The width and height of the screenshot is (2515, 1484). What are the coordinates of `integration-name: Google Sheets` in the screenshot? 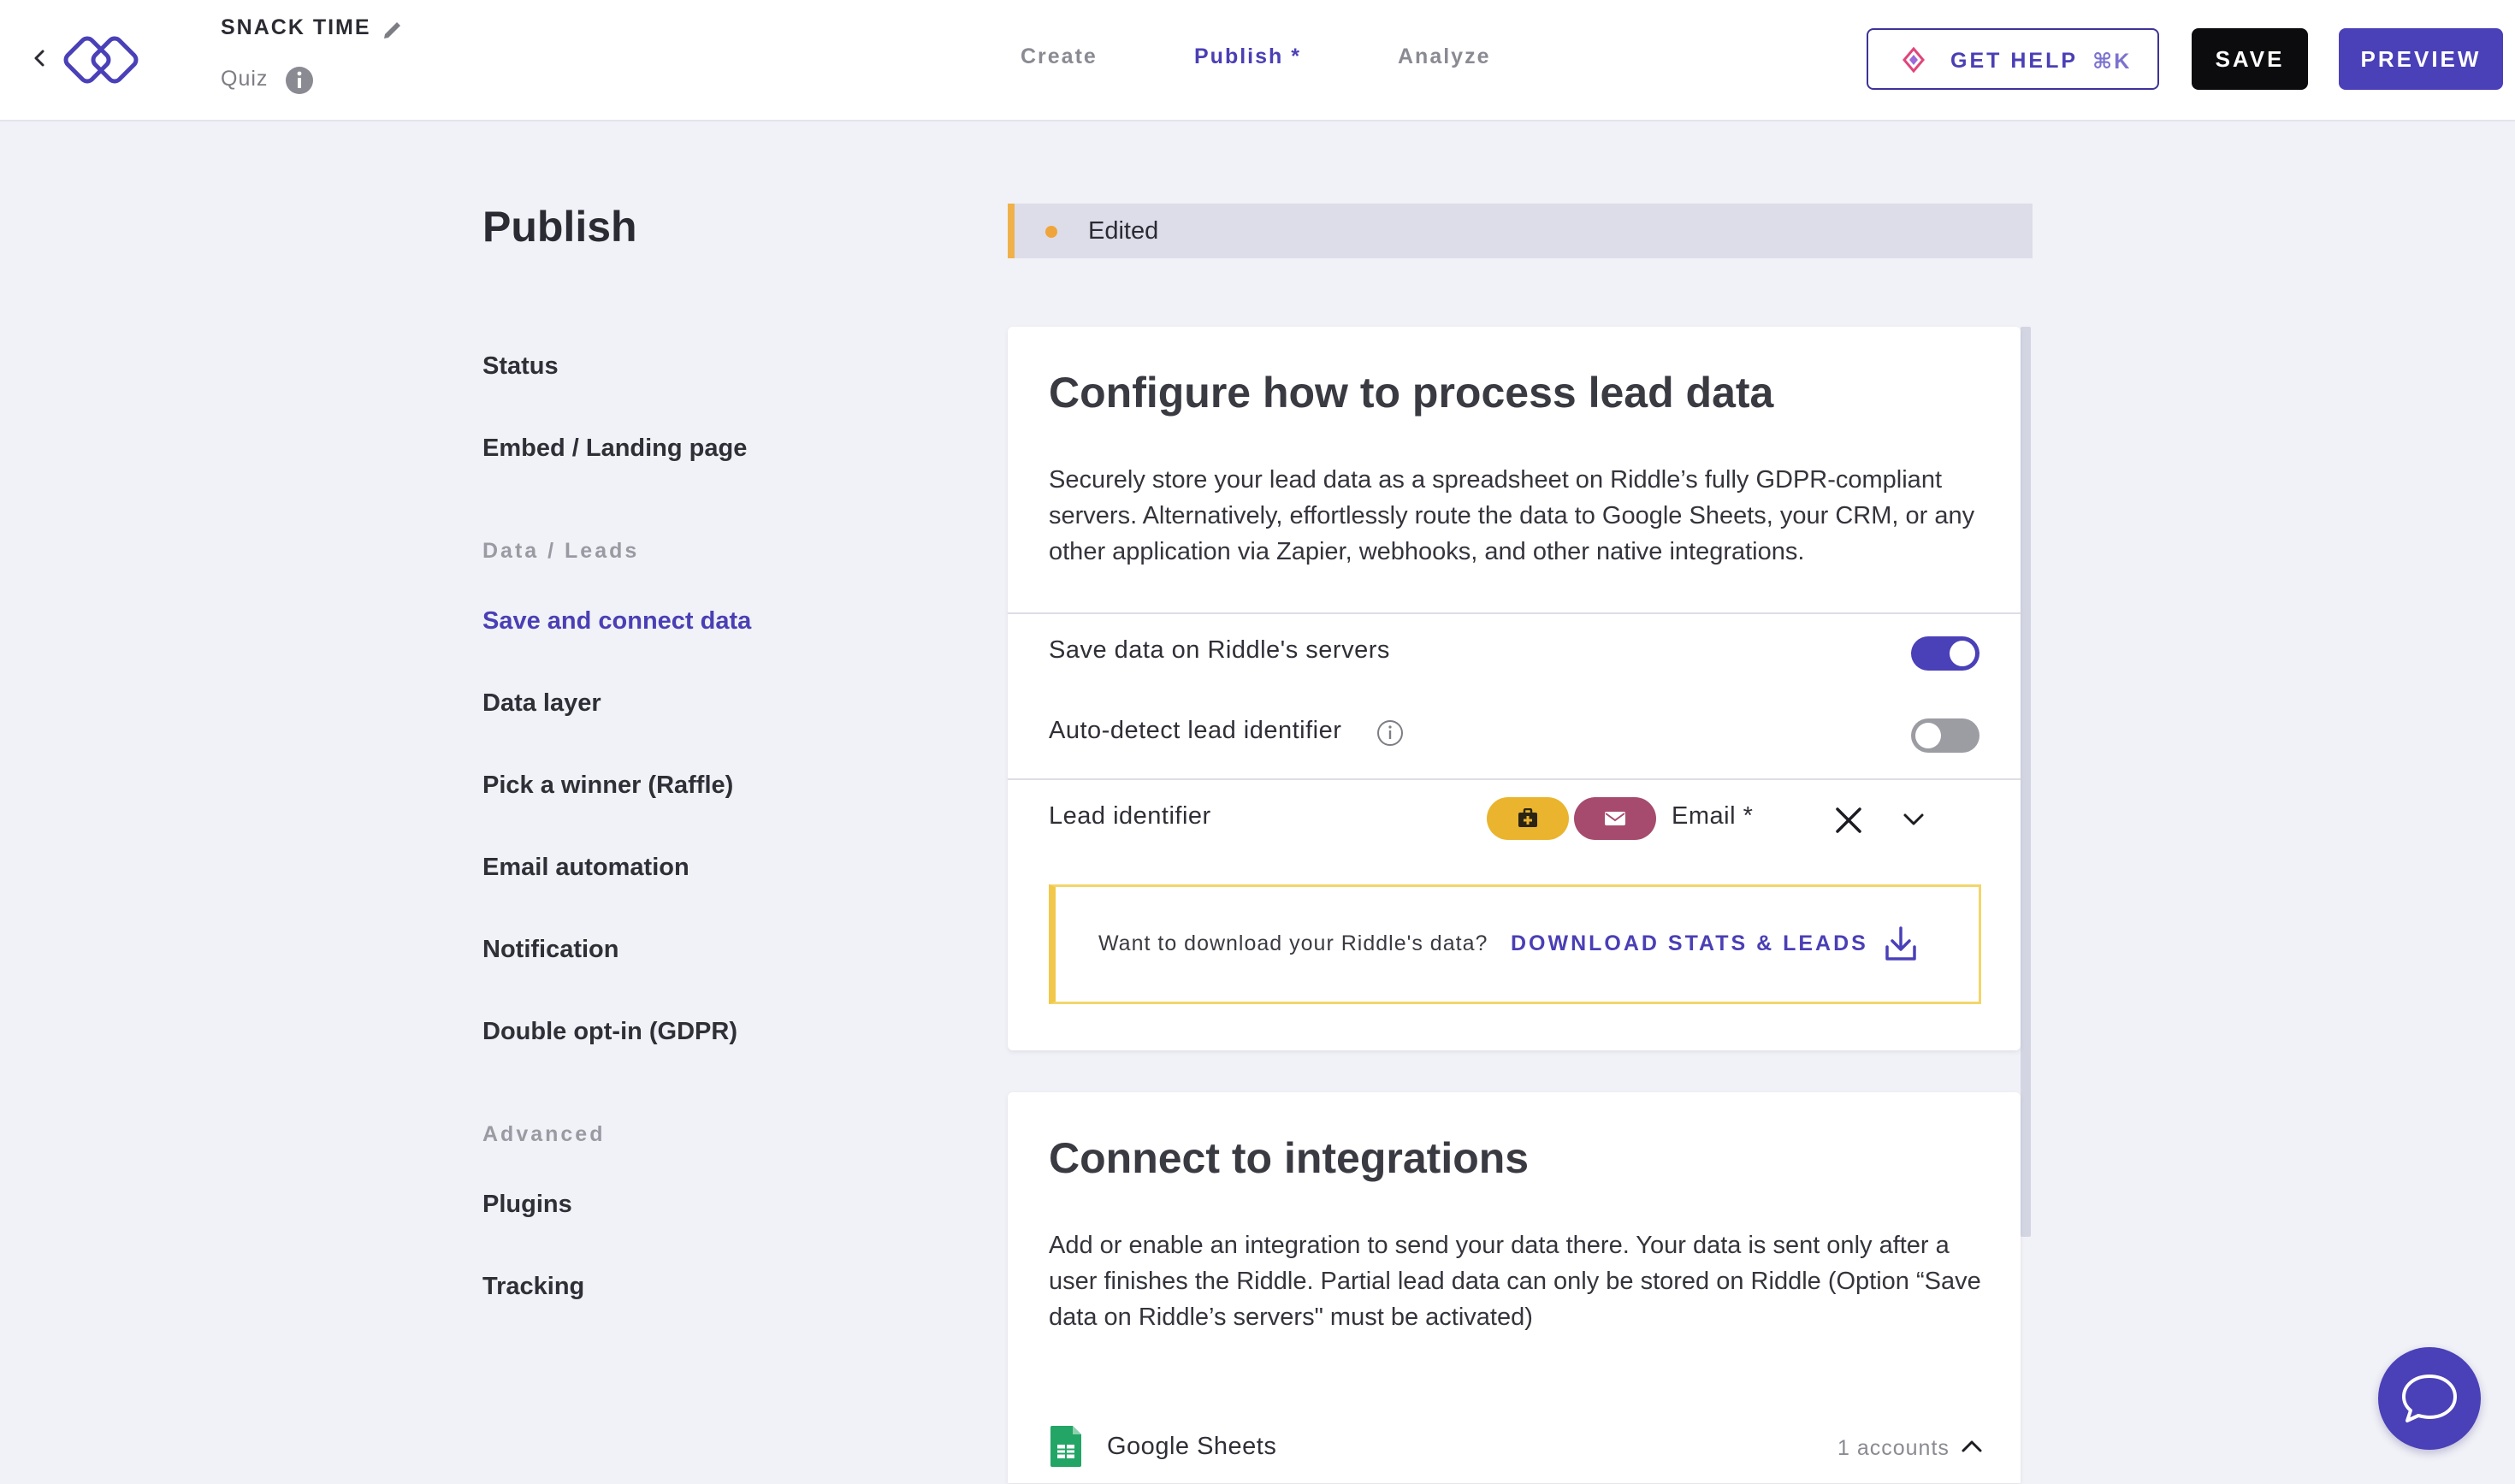 It's located at (1192, 1446).